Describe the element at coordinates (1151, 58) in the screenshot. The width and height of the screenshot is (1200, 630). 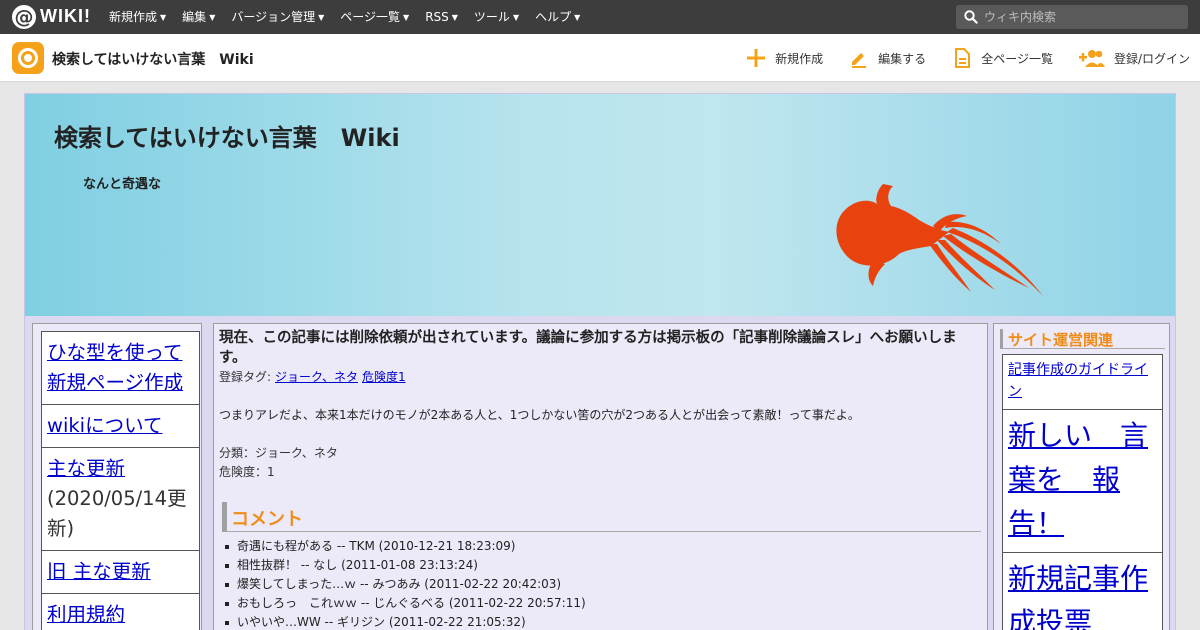
I see `login-label: 登録/ログイン` at that location.